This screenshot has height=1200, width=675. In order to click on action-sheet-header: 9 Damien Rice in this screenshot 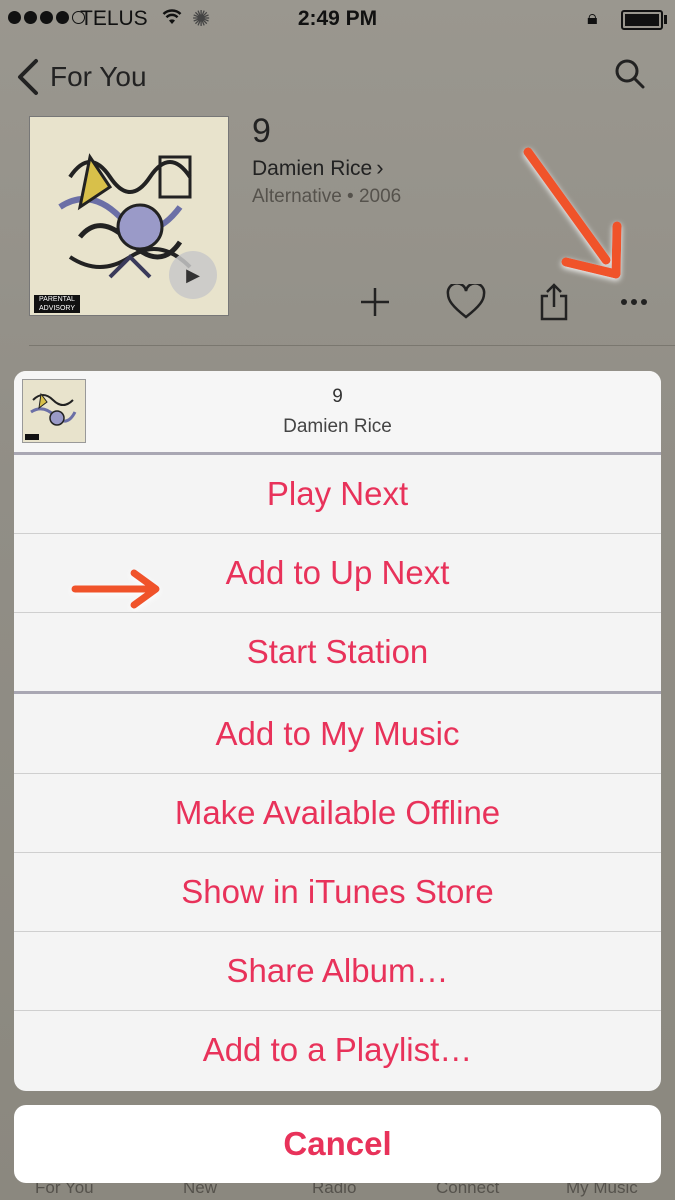, I will do `click(337, 412)`.